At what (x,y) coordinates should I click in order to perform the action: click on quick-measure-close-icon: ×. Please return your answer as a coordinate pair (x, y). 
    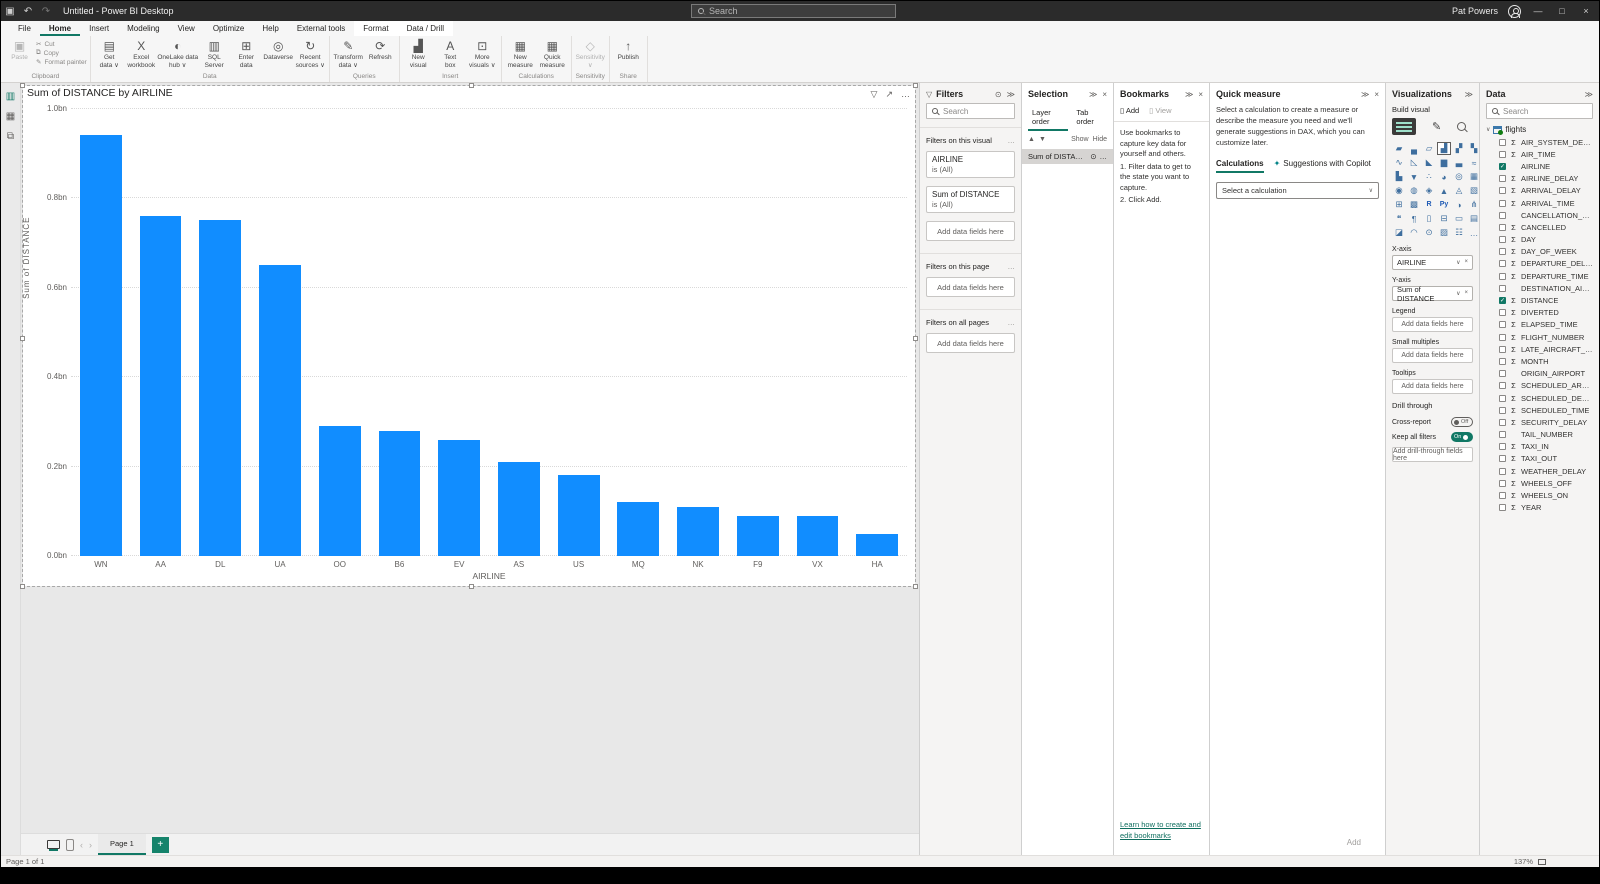
    Looking at the image, I should click on (1376, 94).